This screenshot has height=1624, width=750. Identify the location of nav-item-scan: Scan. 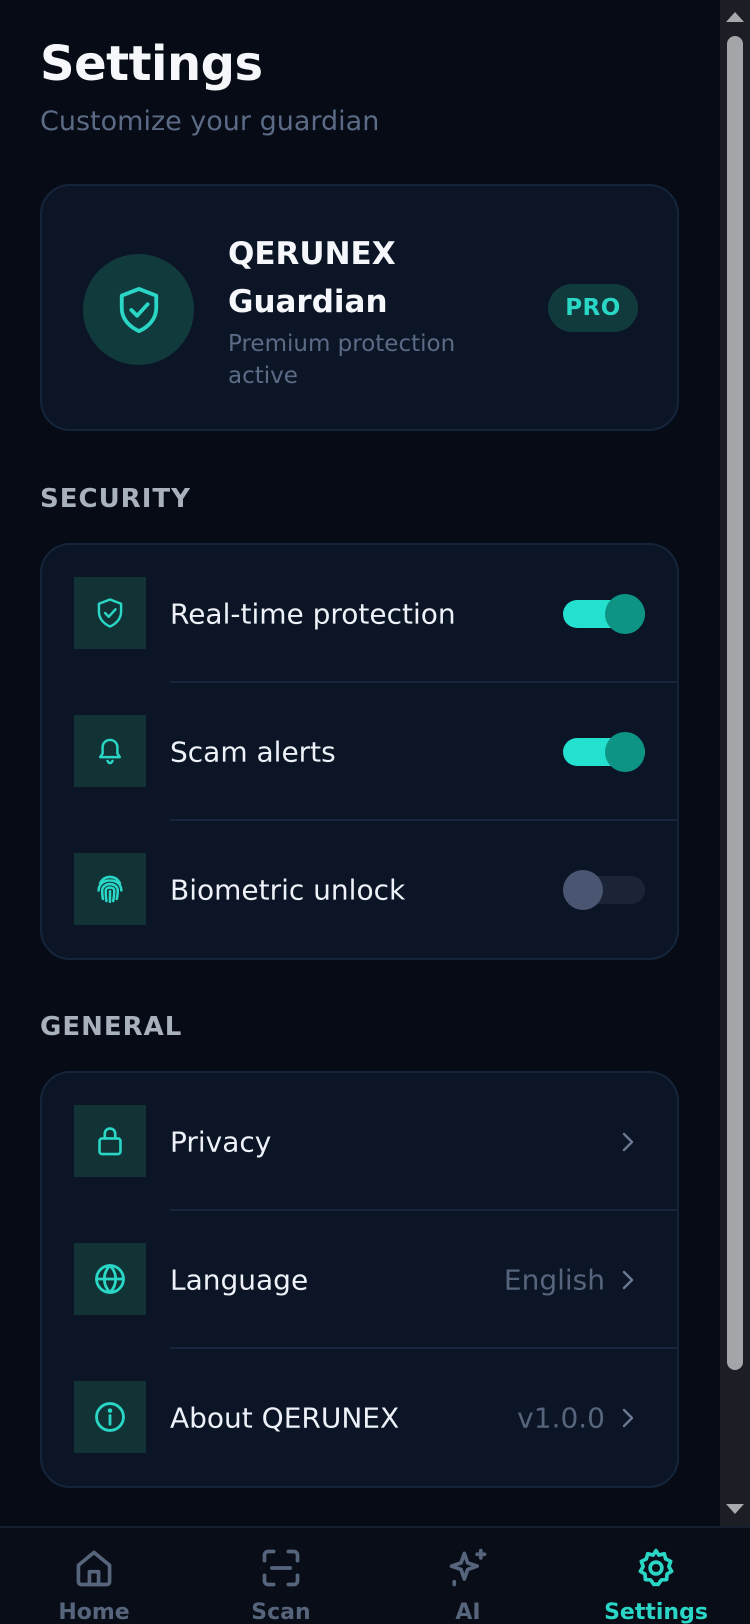
(281, 1576).